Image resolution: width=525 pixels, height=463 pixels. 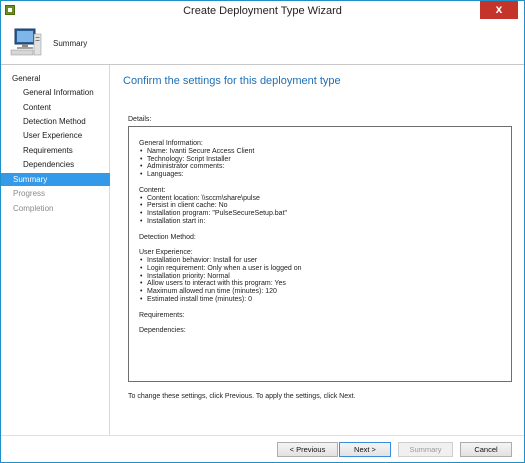 What do you see at coordinates (152, 190) in the screenshot?
I see `detail-section-heading: Content:` at bounding box center [152, 190].